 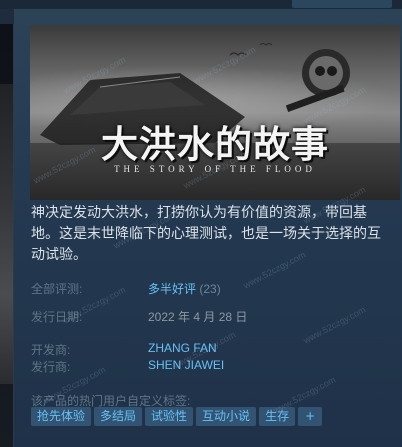 What do you see at coordinates (61, 416) in the screenshot?
I see `tag-early-access: 抢先体验` at bounding box center [61, 416].